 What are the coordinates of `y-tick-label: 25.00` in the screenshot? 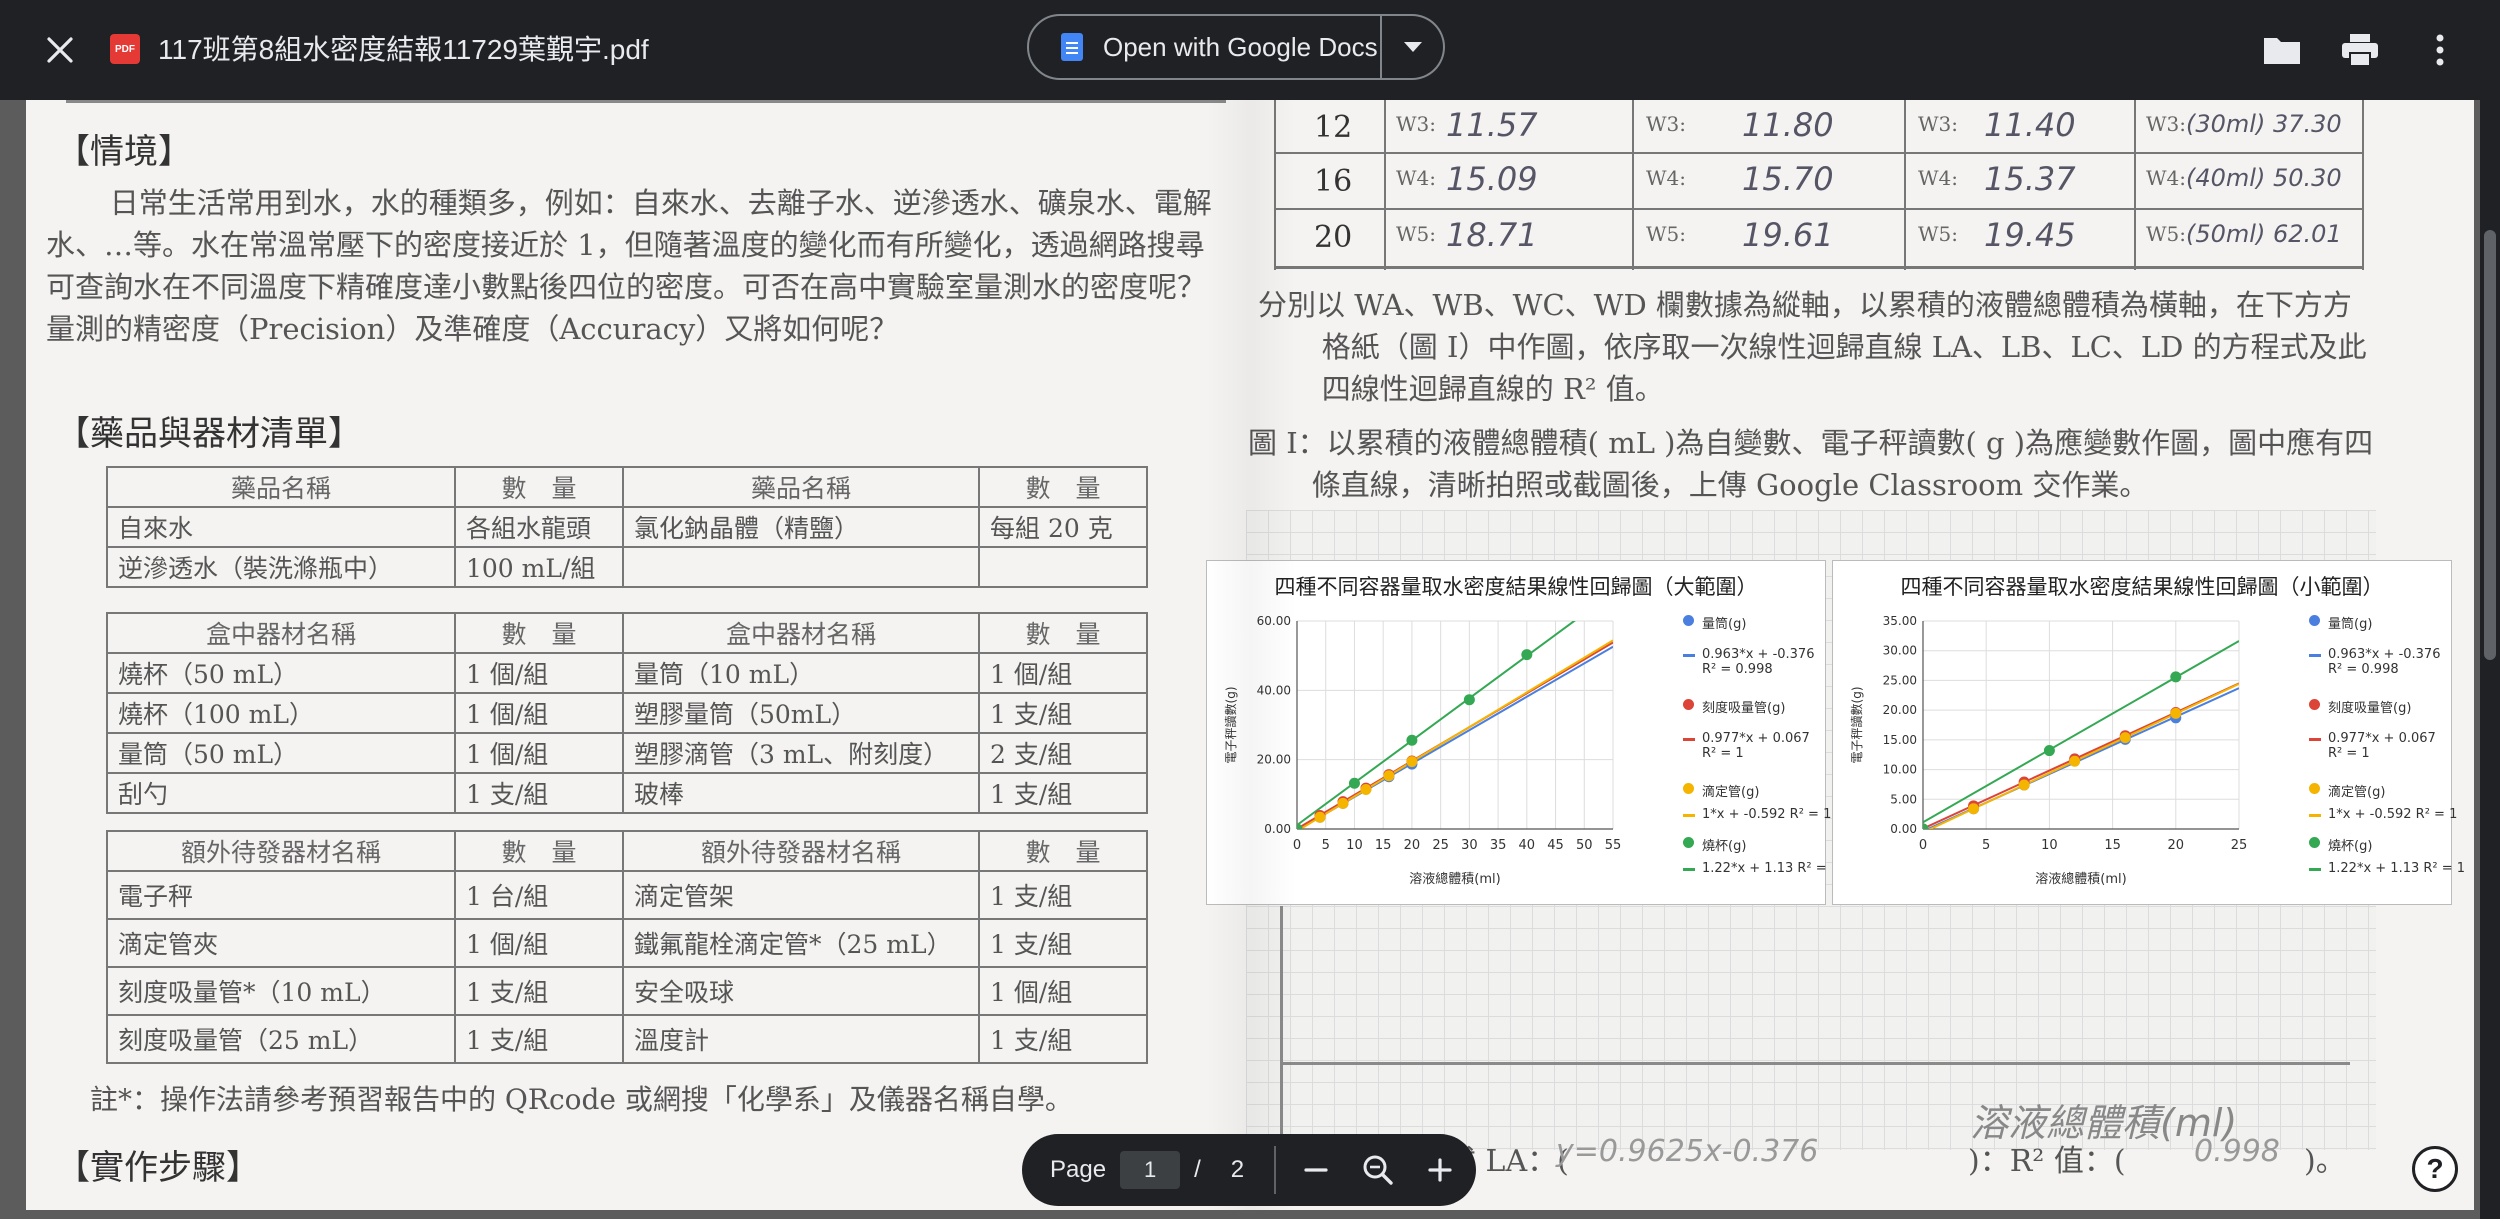 It's located at (1900, 680).